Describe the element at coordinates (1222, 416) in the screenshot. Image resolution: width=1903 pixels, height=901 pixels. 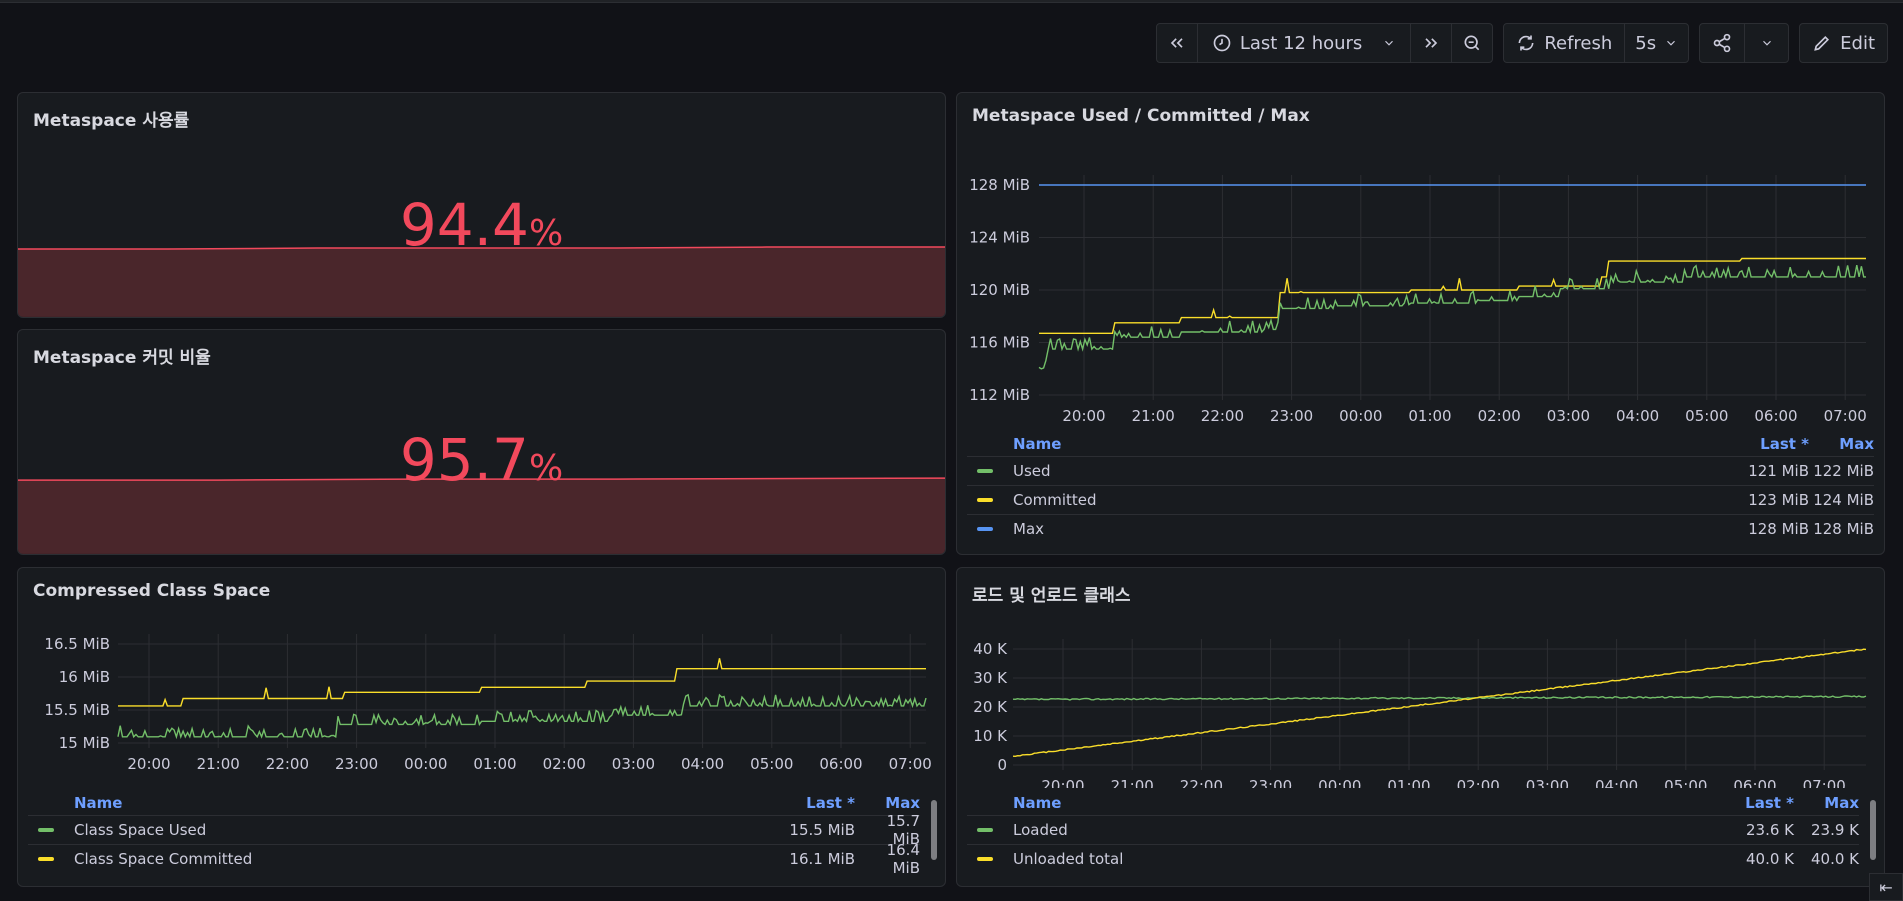
I see `x-tick-label: 22:00` at that location.